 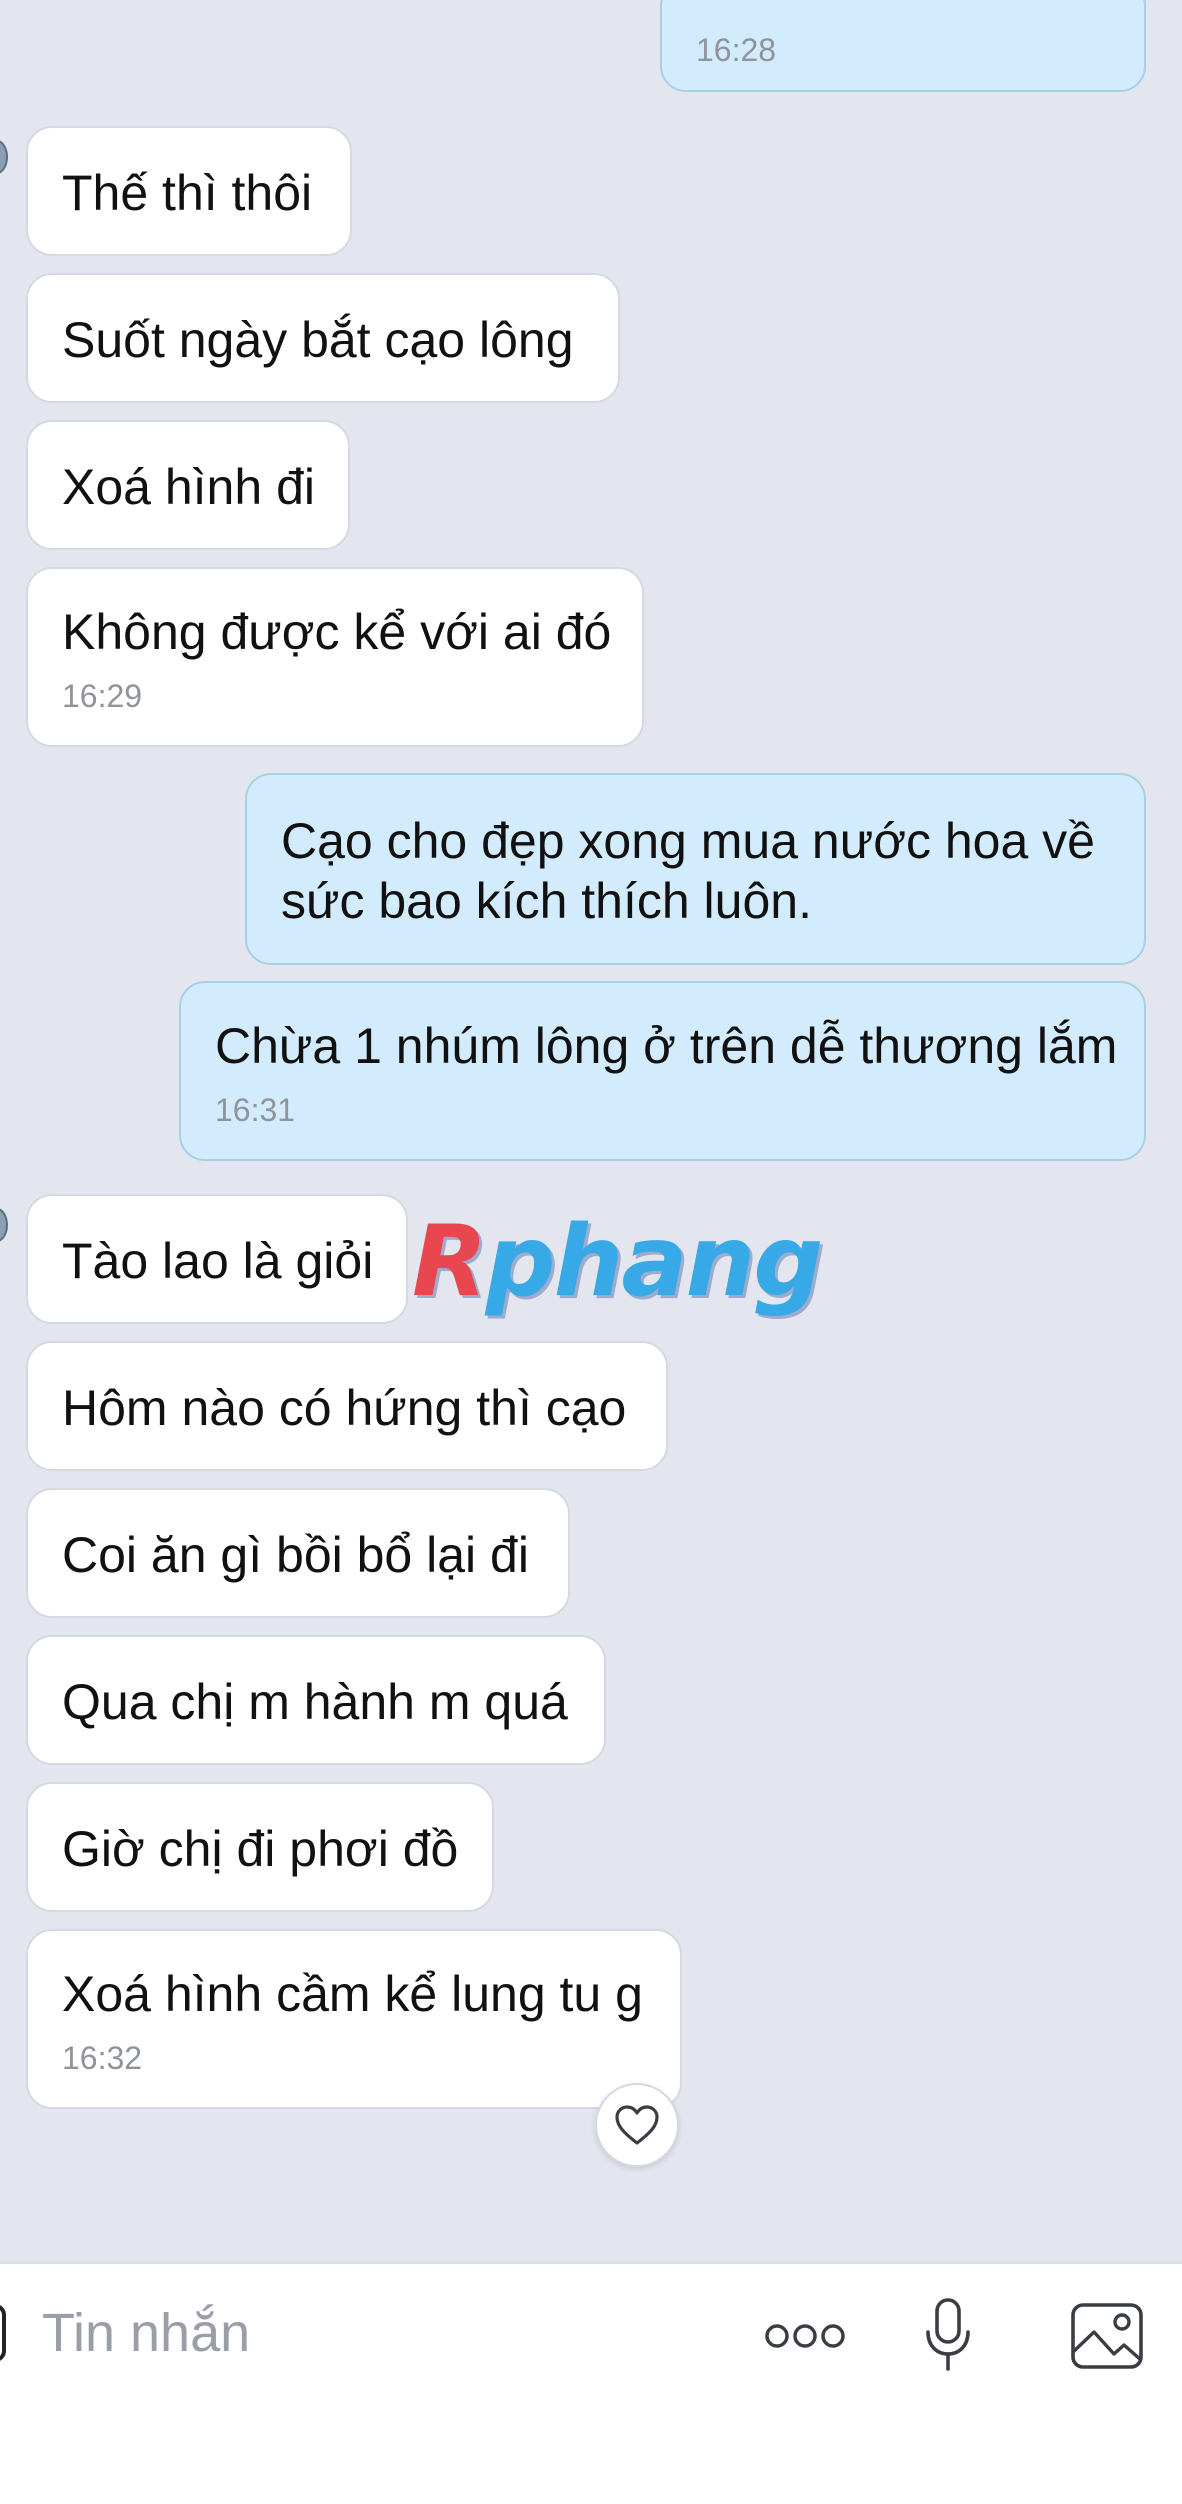 I want to click on message-input: Tin nhắn, so click(x=146, y=2333).